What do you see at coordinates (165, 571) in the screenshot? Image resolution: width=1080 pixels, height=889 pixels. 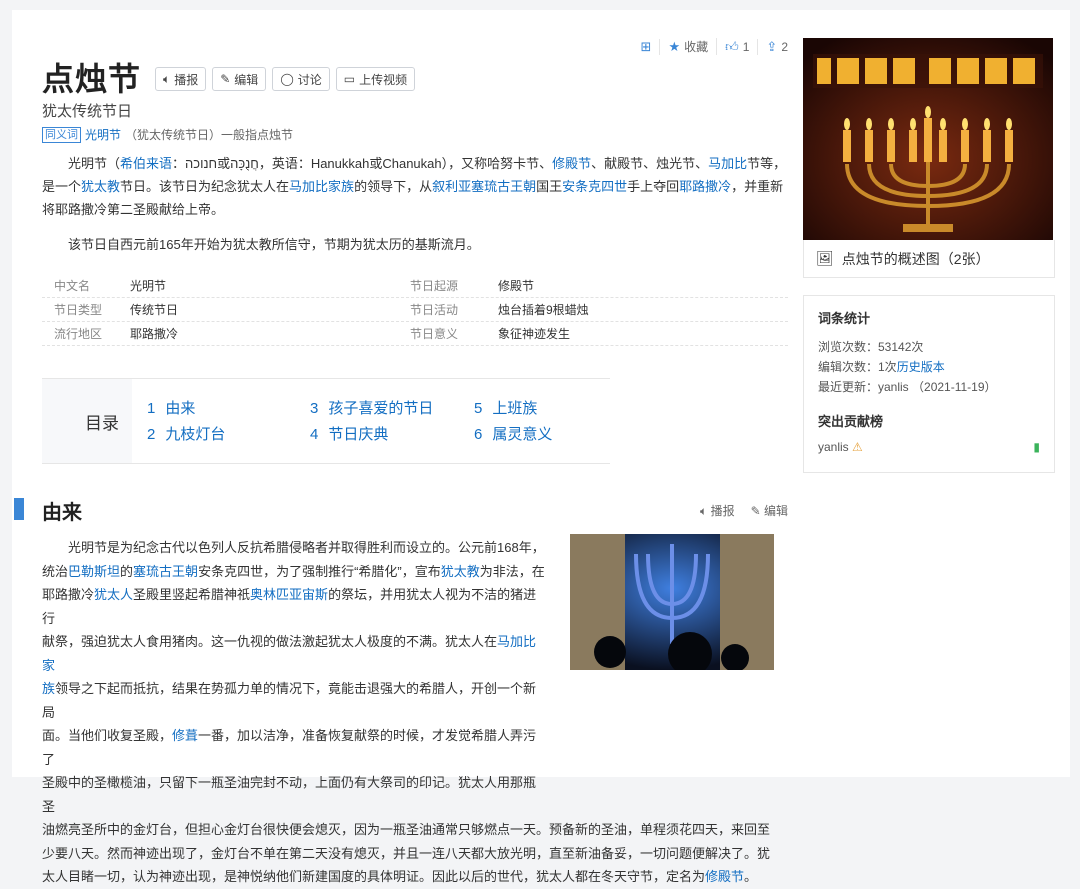 I see `link-seleucid-dynasty: 塞琉古王朝` at bounding box center [165, 571].